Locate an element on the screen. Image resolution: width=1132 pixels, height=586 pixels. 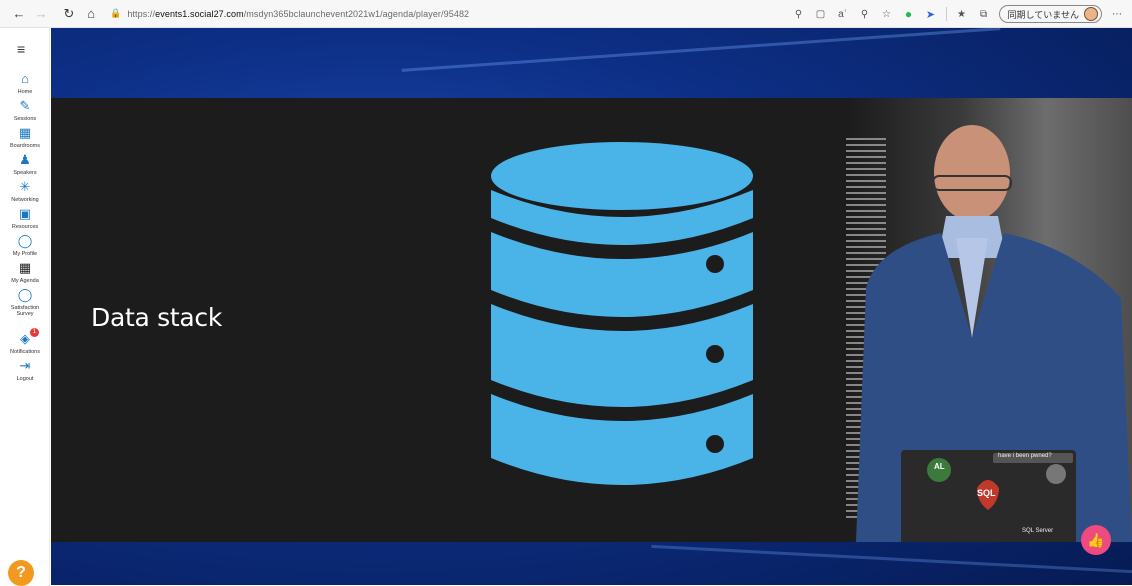
slide-title: Data stack is located at coordinates (157, 317).